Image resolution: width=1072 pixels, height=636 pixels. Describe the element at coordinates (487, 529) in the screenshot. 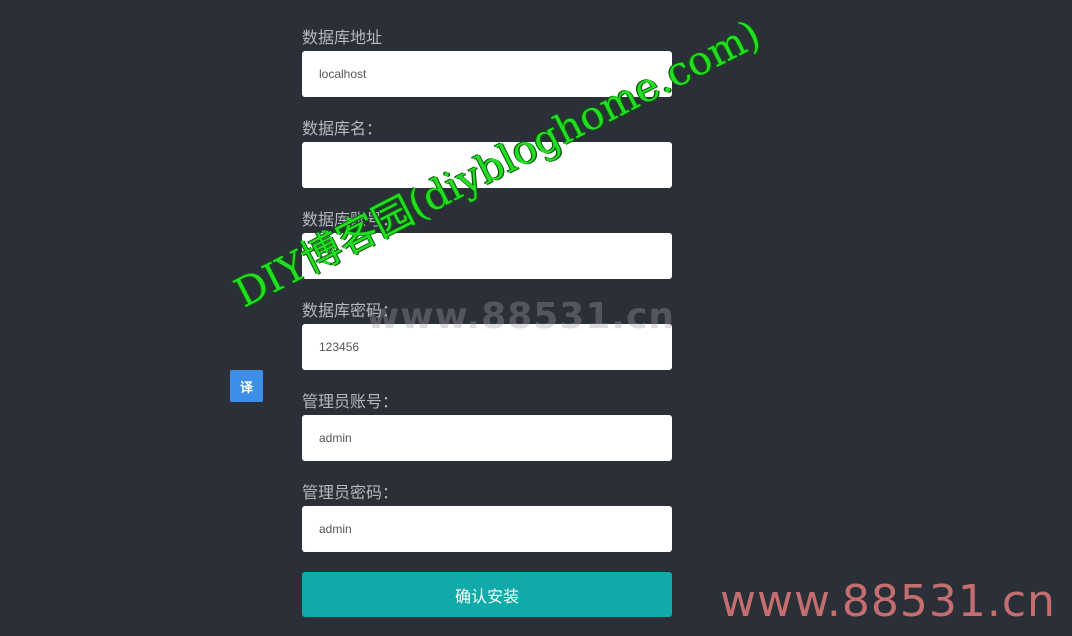

I see `admin-password-input` at that location.